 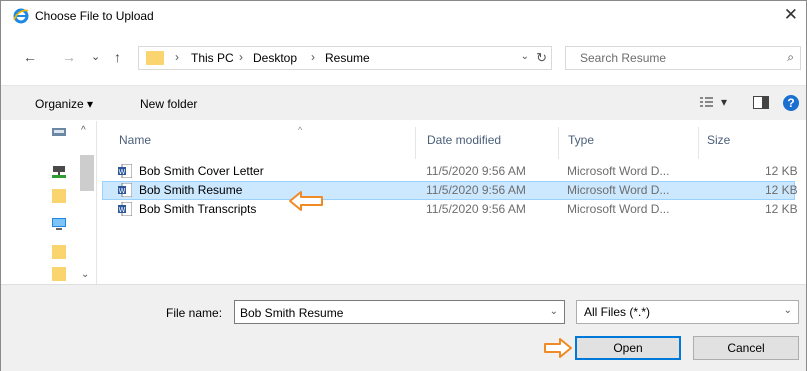 What do you see at coordinates (306, 201) in the screenshot?
I see `annotation-arrow-left-icon` at bounding box center [306, 201].